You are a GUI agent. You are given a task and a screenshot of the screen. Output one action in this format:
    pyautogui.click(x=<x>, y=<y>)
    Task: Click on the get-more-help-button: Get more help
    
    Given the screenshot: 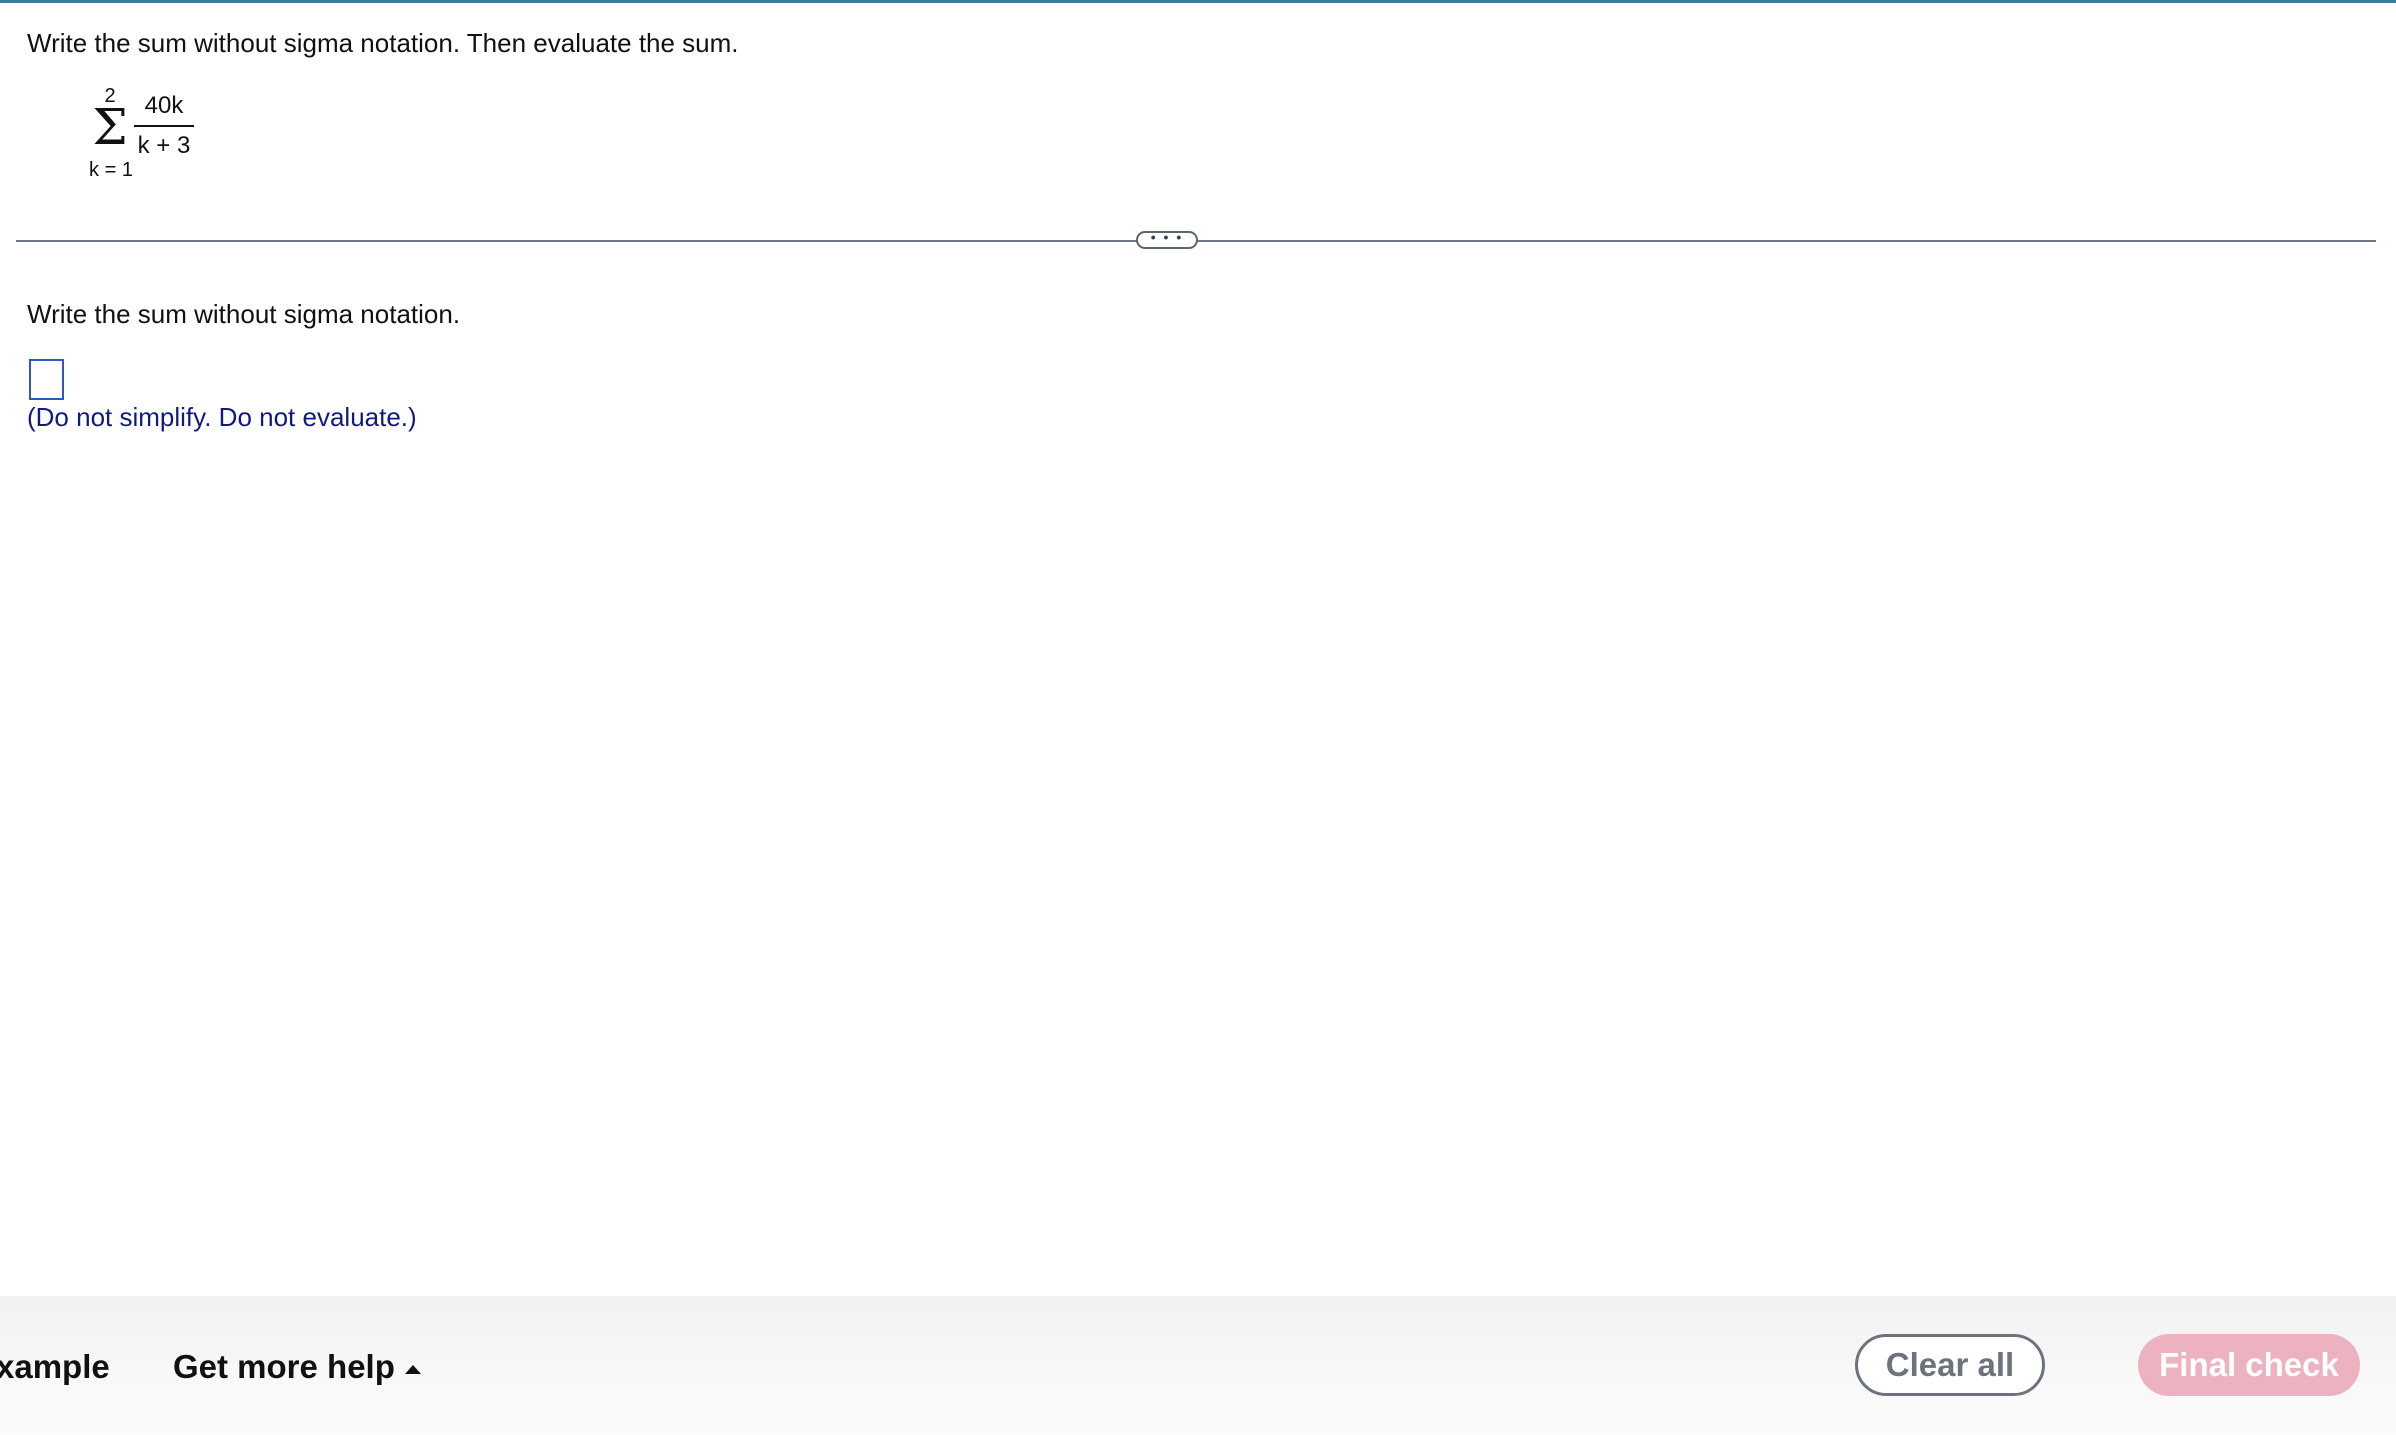 What is the action you would take?
    pyautogui.click(x=297, y=1367)
    